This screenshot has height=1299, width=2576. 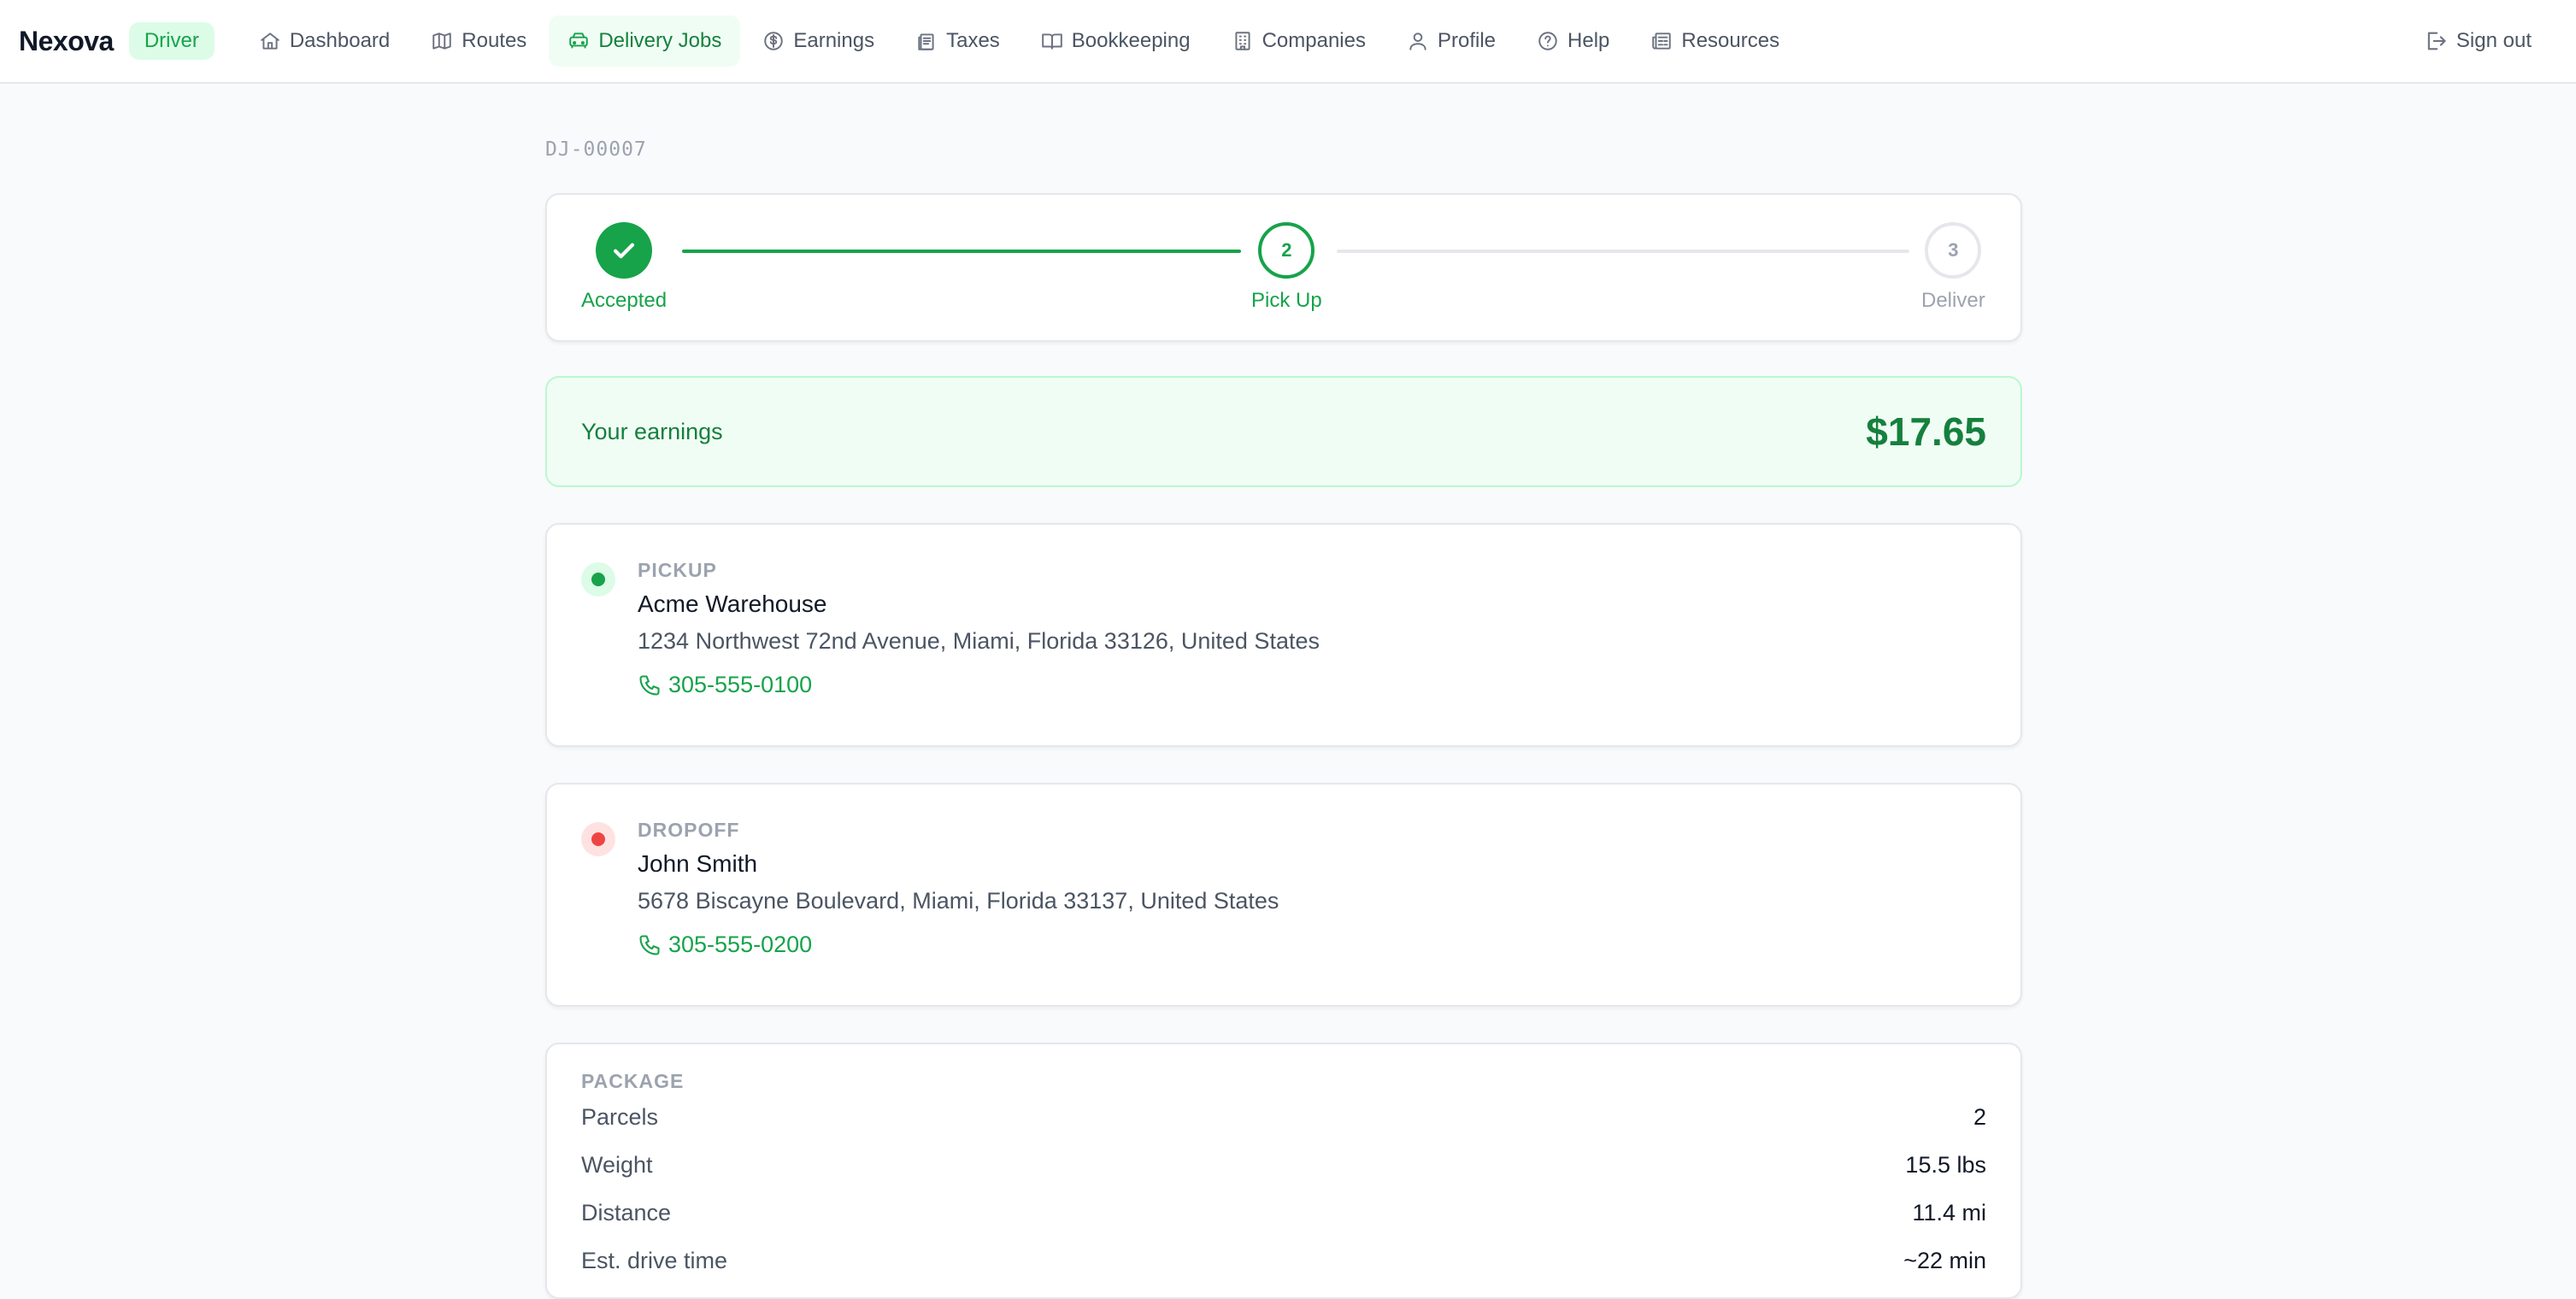 I want to click on newspaper-icon, so click(x=1662, y=41).